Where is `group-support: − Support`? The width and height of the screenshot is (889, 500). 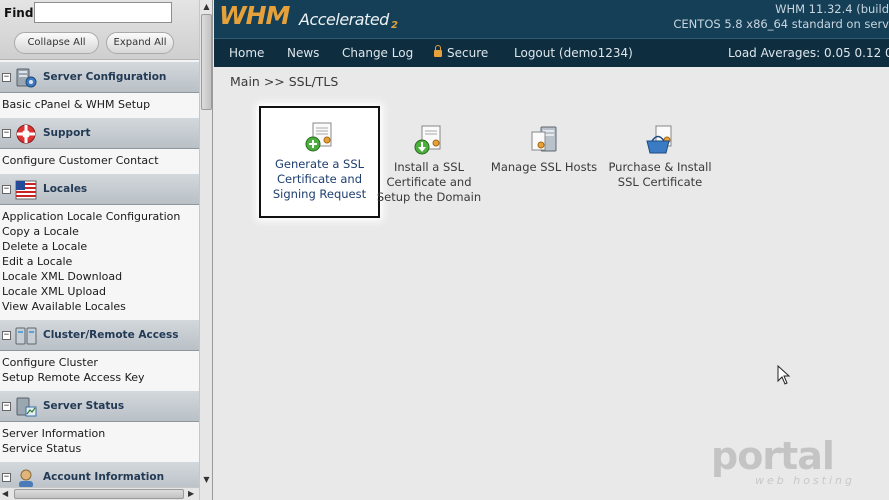 group-support: − Support is located at coordinates (99, 133).